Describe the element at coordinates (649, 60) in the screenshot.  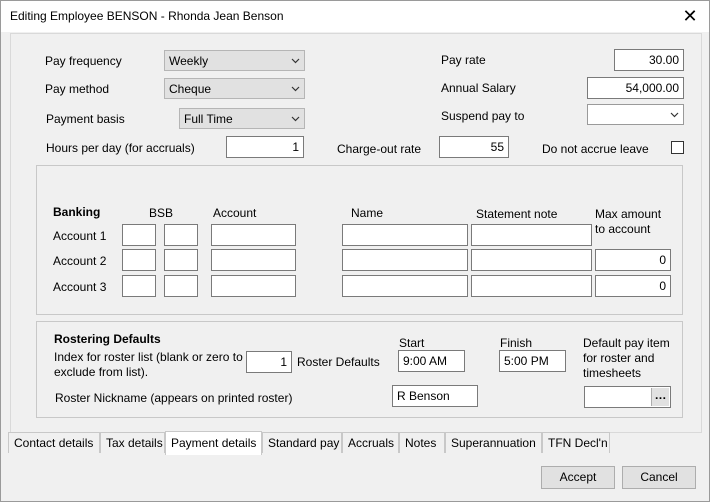
I see `pay-rate-input: 30.00` at that location.